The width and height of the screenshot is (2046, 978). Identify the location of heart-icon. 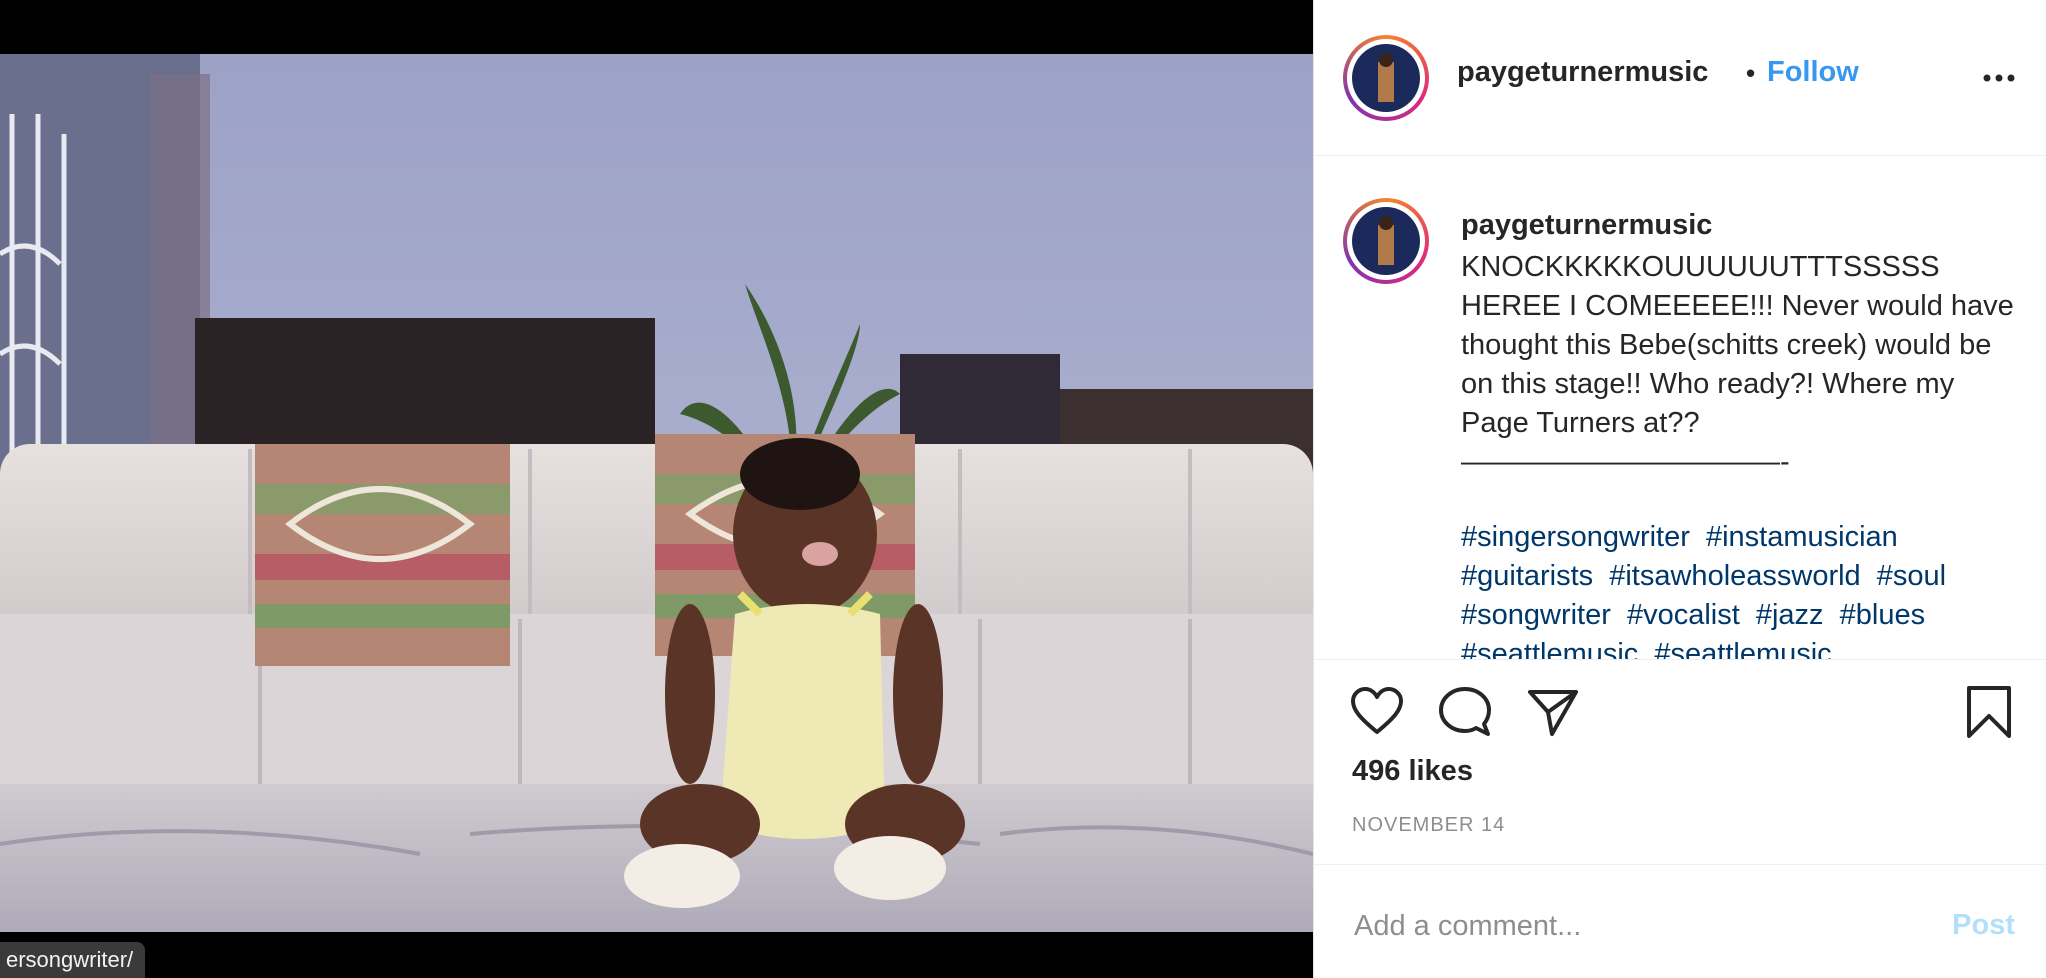
(1377, 713).